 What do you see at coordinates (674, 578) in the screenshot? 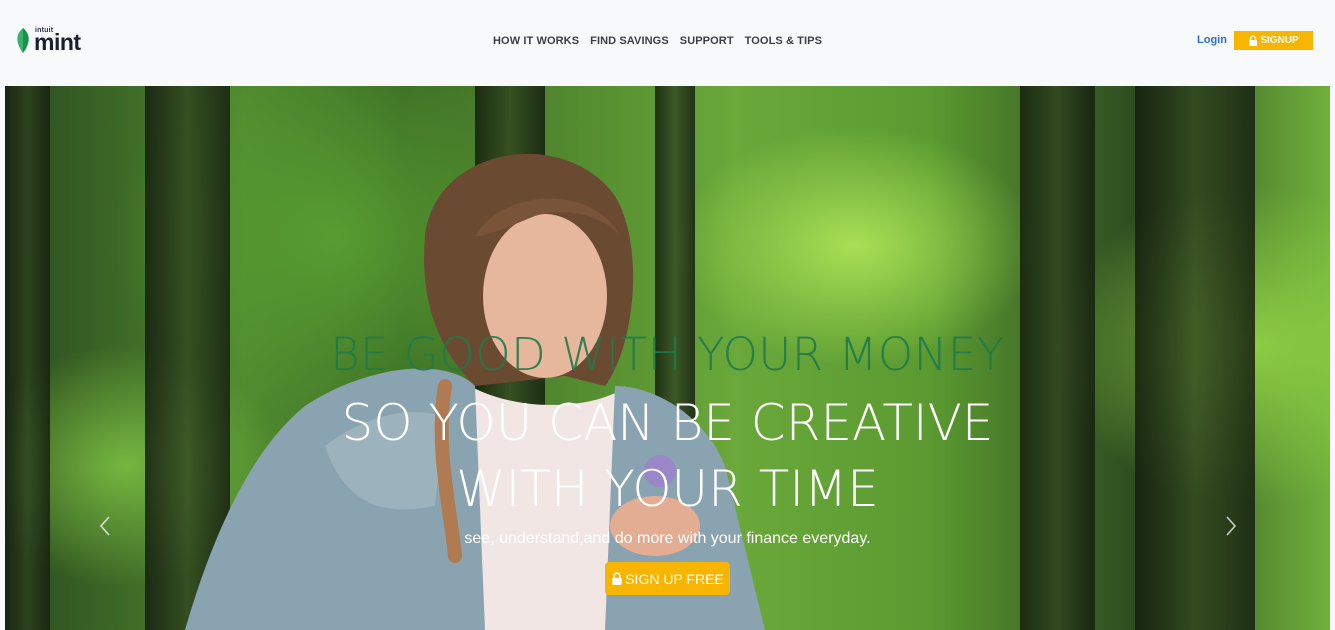
I see `cta-label: SIGN UP FREE` at bounding box center [674, 578].